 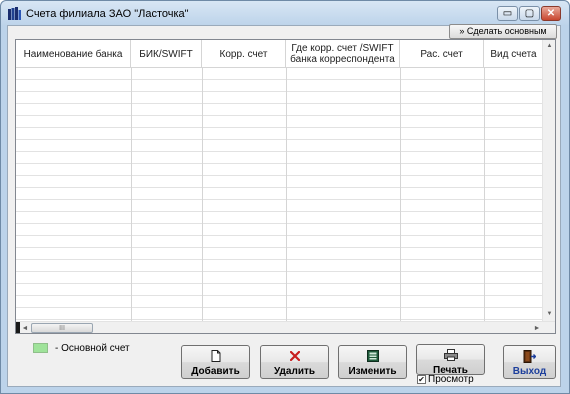 What do you see at coordinates (14, 13) in the screenshot?
I see `app-books-icon` at bounding box center [14, 13].